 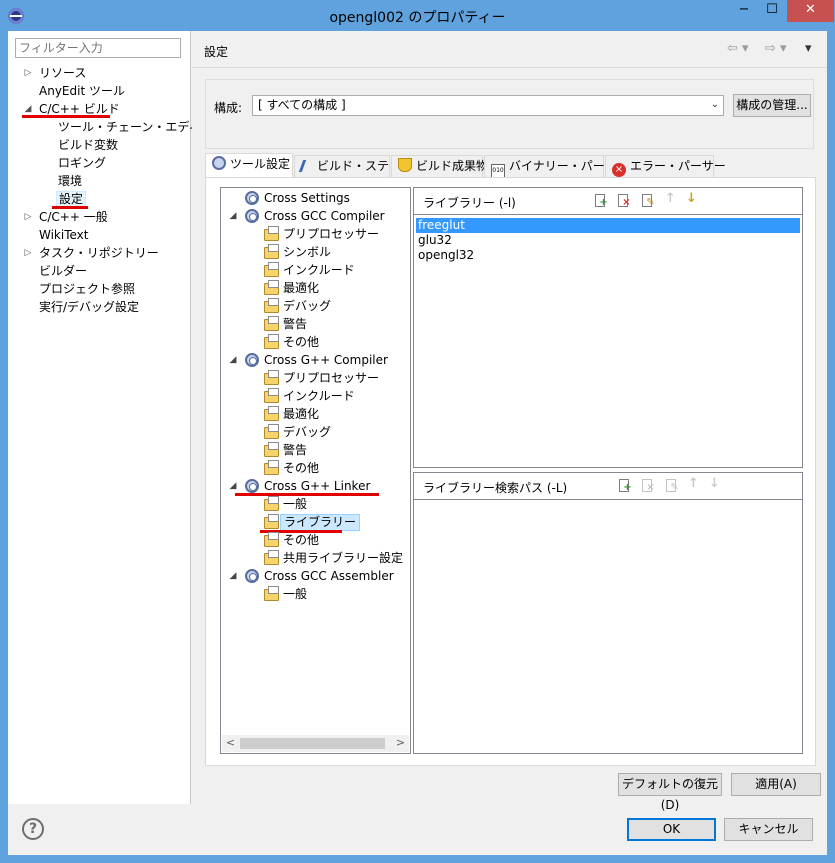 I want to click on apply-button: 適用(A), so click(x=776, y=784).